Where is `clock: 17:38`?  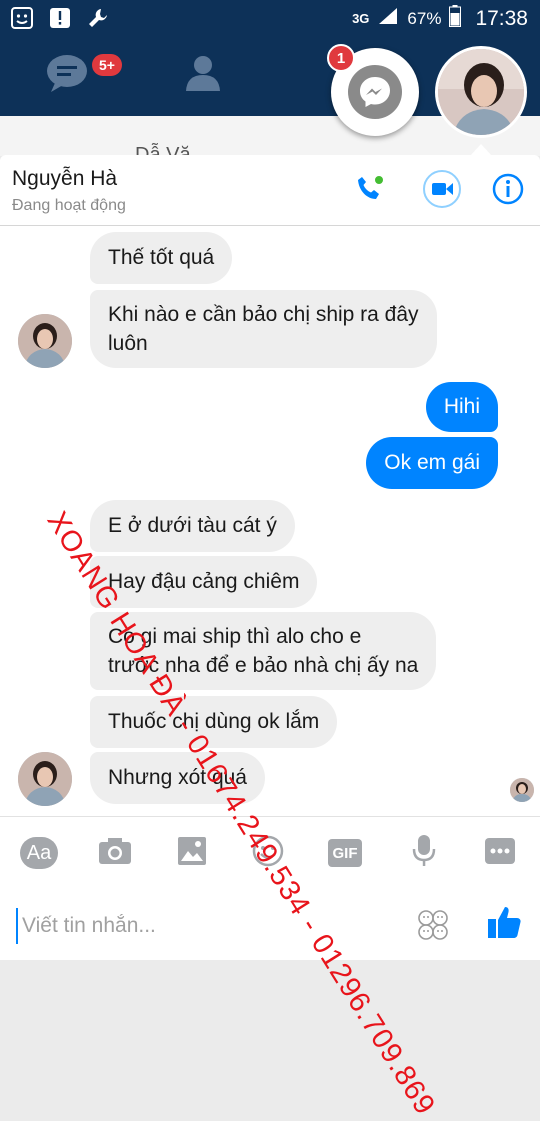
clock: 17:38 is located at coordinates (501, 18).